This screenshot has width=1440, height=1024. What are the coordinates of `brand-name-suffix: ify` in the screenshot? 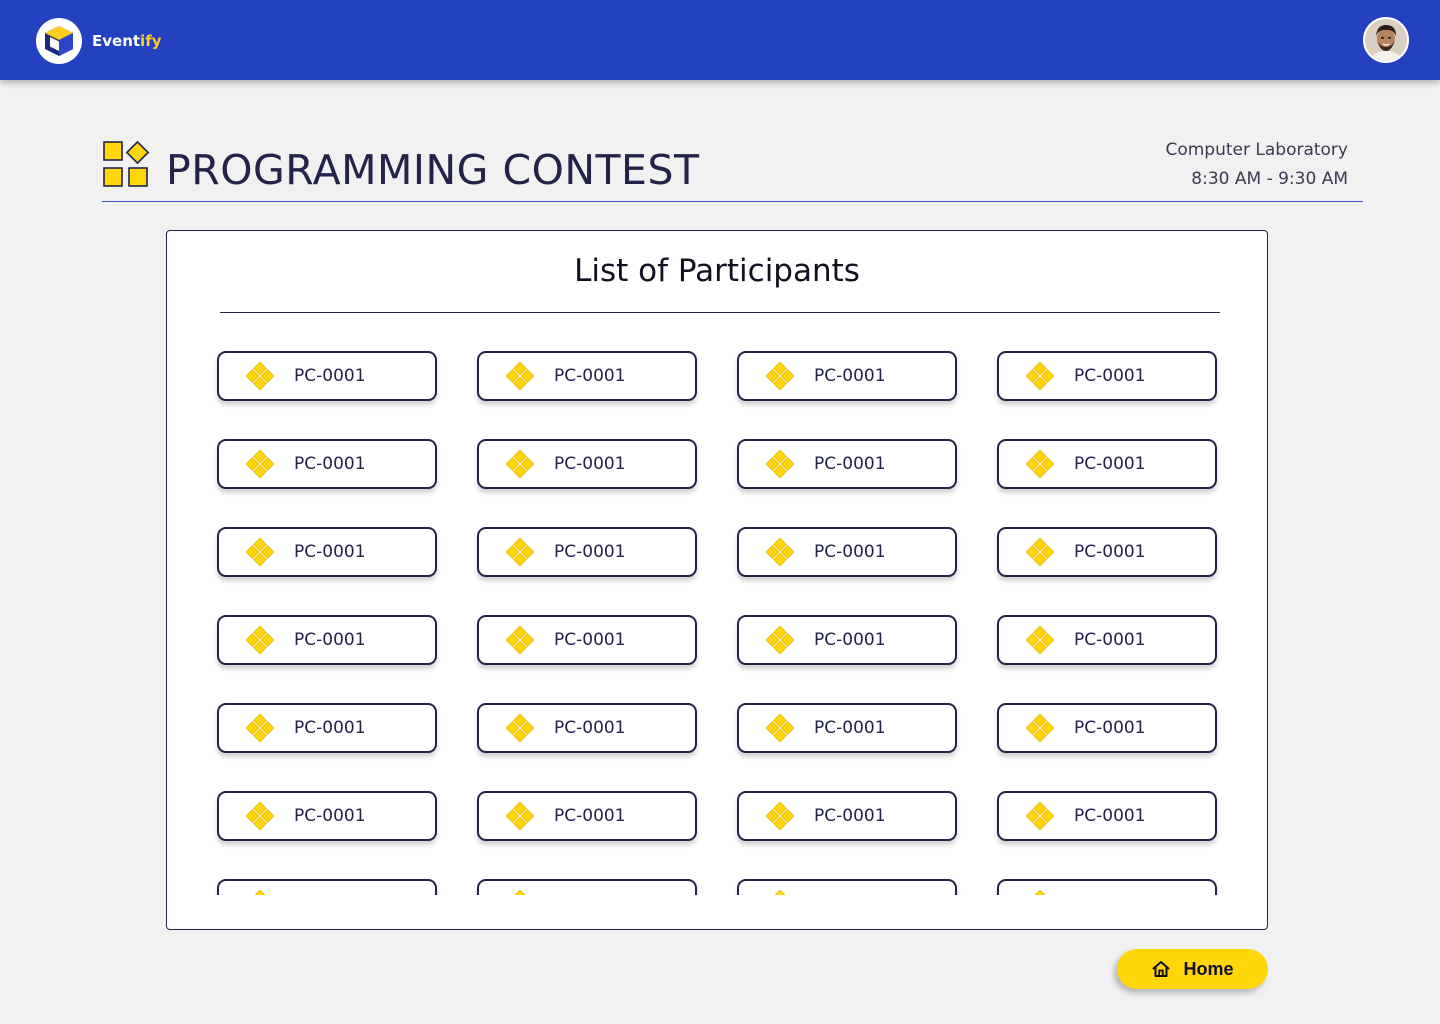 It's located at (151, 41).